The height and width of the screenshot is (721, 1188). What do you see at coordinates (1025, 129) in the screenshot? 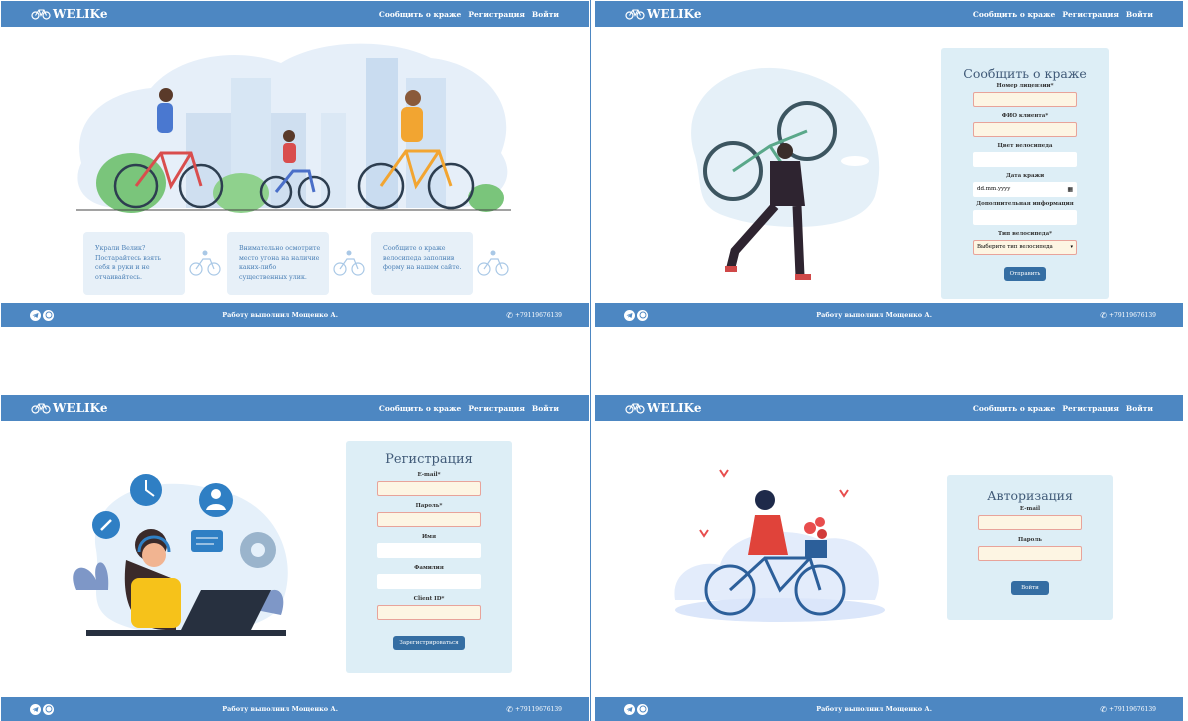
I see `client-name-input` at bounding box center [1025, 129].